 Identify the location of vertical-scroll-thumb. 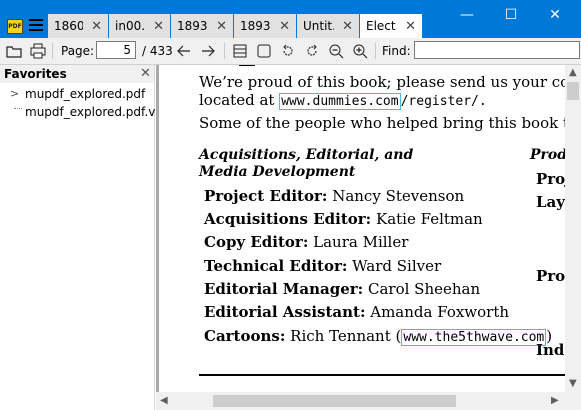
(573, 91).